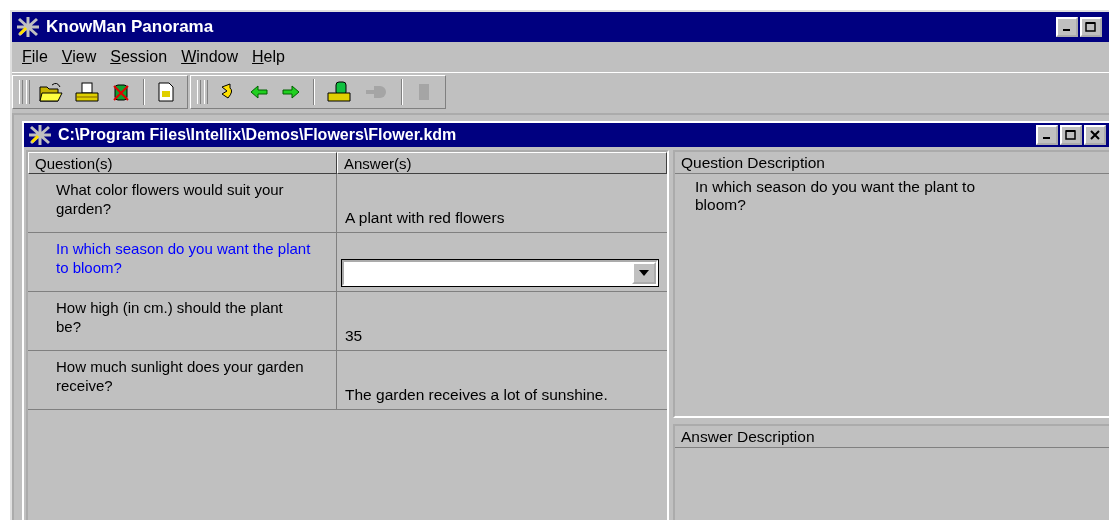 This screenshot has width=1109, height=520. Describe the element at coordinates (182, 321) in the screenshot. I see `question-cell: How high (in cm.) should the plant be?` at that location.